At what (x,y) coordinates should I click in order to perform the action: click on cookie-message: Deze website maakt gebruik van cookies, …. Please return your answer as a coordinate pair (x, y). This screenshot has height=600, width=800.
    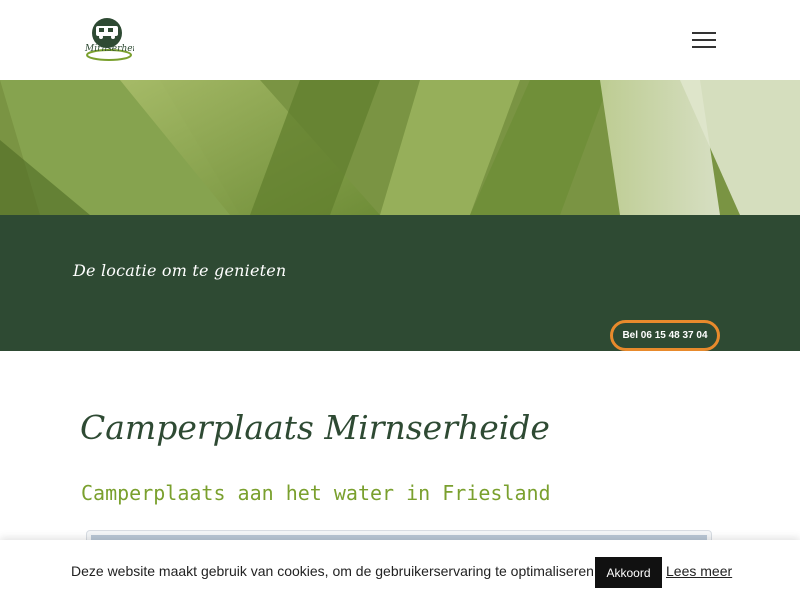
    Looking at the image, I should click on (334, 571).